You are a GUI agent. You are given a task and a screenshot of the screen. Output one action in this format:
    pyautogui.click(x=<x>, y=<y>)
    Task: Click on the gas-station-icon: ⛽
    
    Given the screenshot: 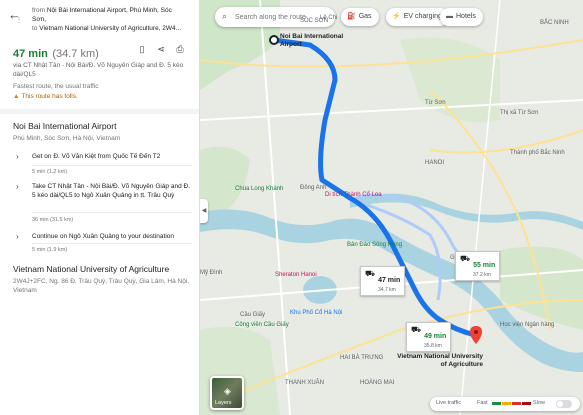 What is the action you would take?
    pyautogui.click(x=351, y=16)
    